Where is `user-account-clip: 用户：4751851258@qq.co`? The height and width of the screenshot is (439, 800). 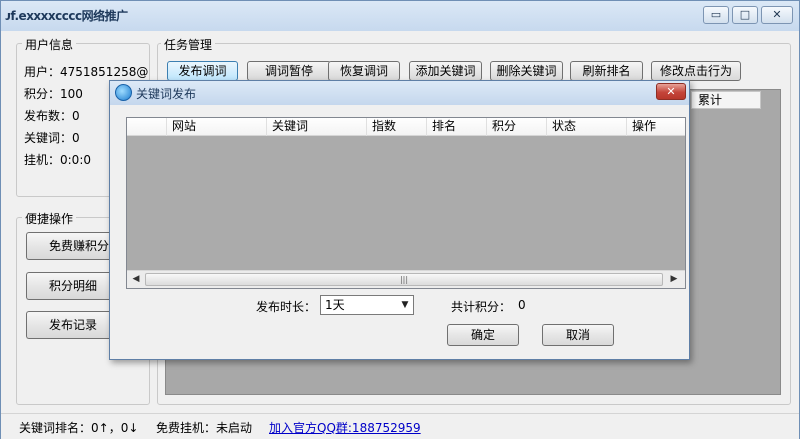
user-account-clip: 用户：4751851258@qq.co is located at coordinates (86, 72).